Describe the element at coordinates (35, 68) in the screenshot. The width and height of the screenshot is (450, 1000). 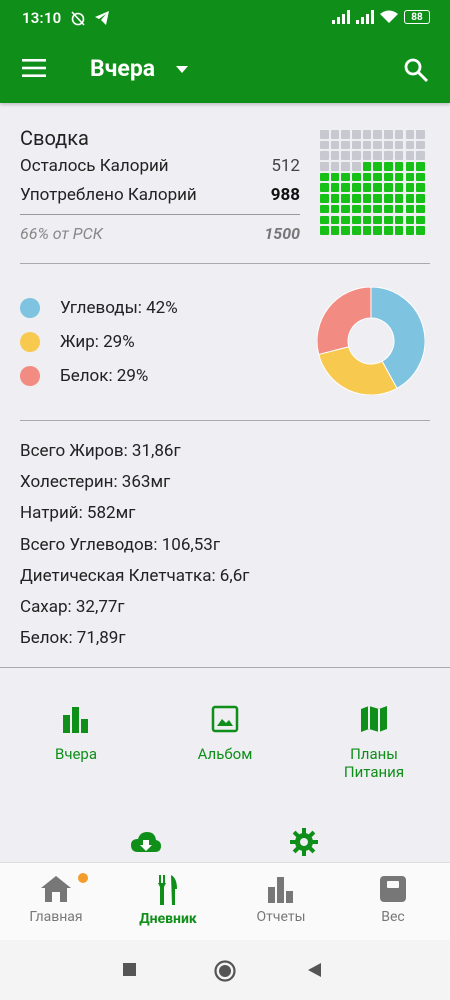
I see `menu-icon` at that location.